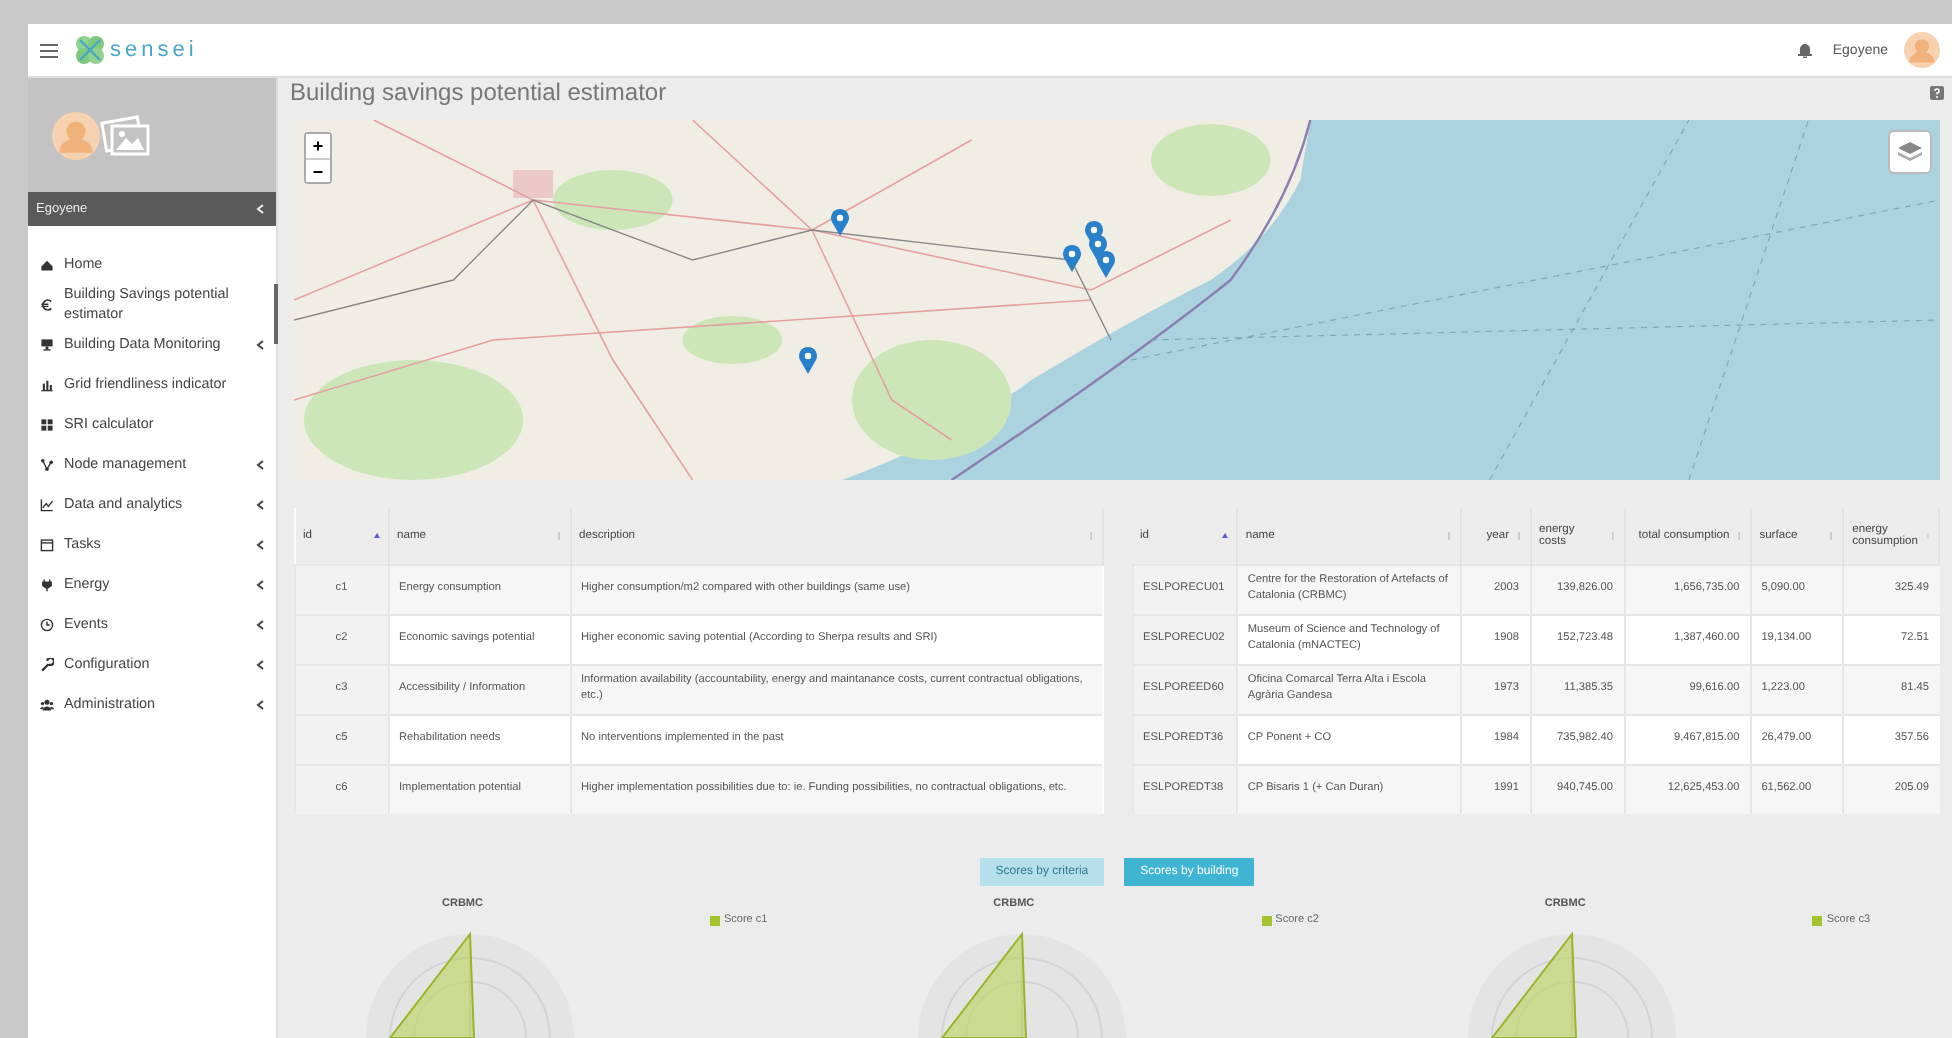 Image resolution: width=1952 pixels, height=1038 pixels. I want to click on menu-icon, so click(49, 50).